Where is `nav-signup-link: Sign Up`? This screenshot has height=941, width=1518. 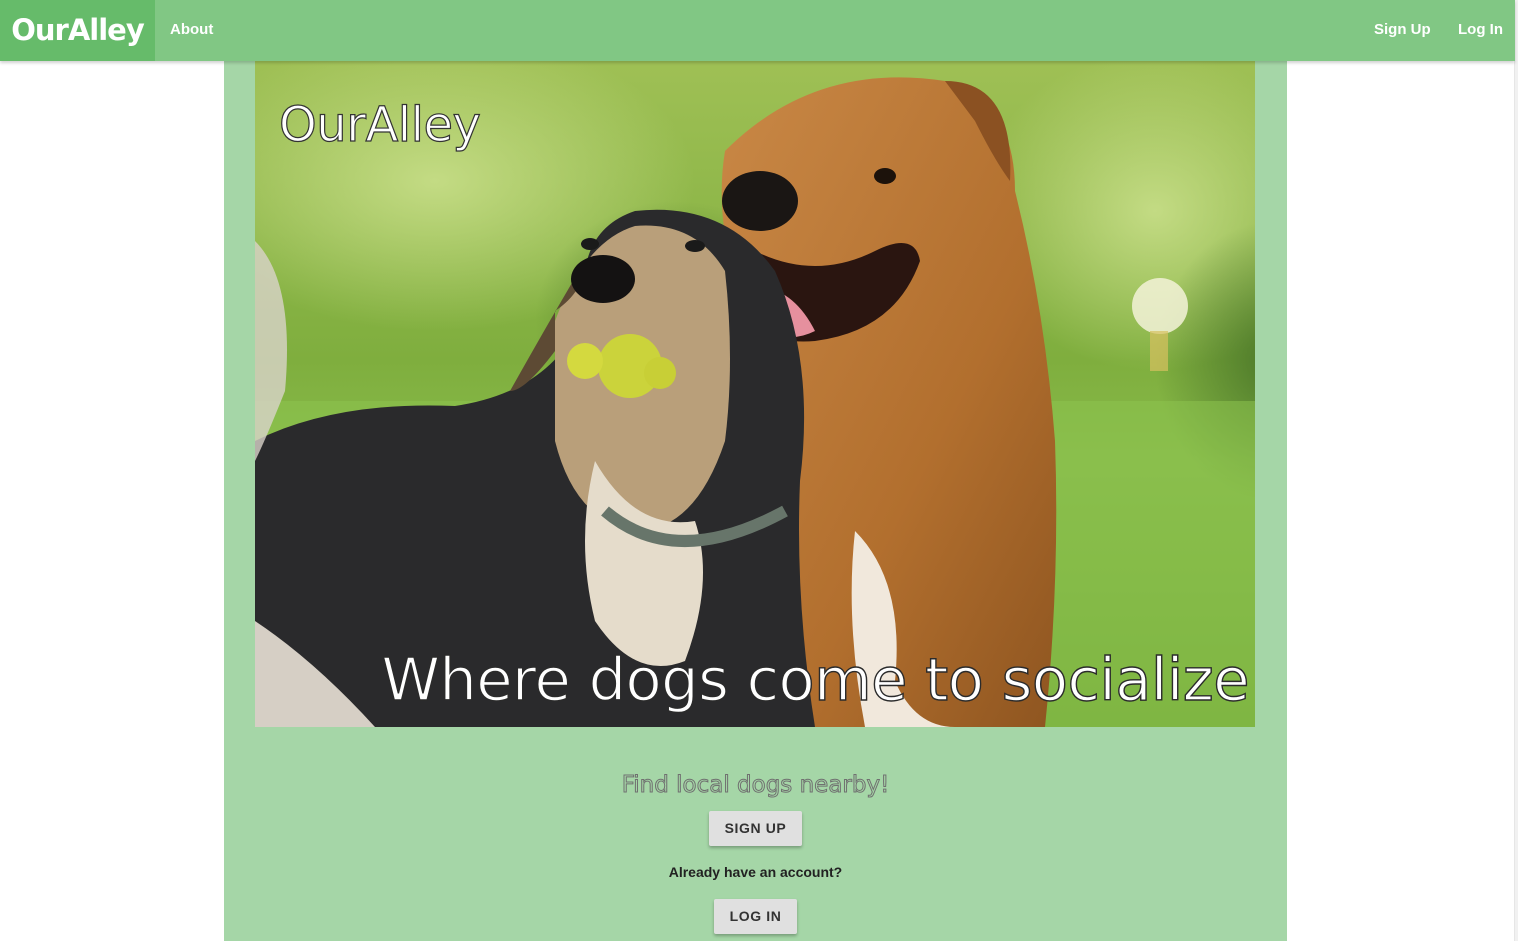
nav-signup-link: Sign Up is located at coordinates (1402, 30).